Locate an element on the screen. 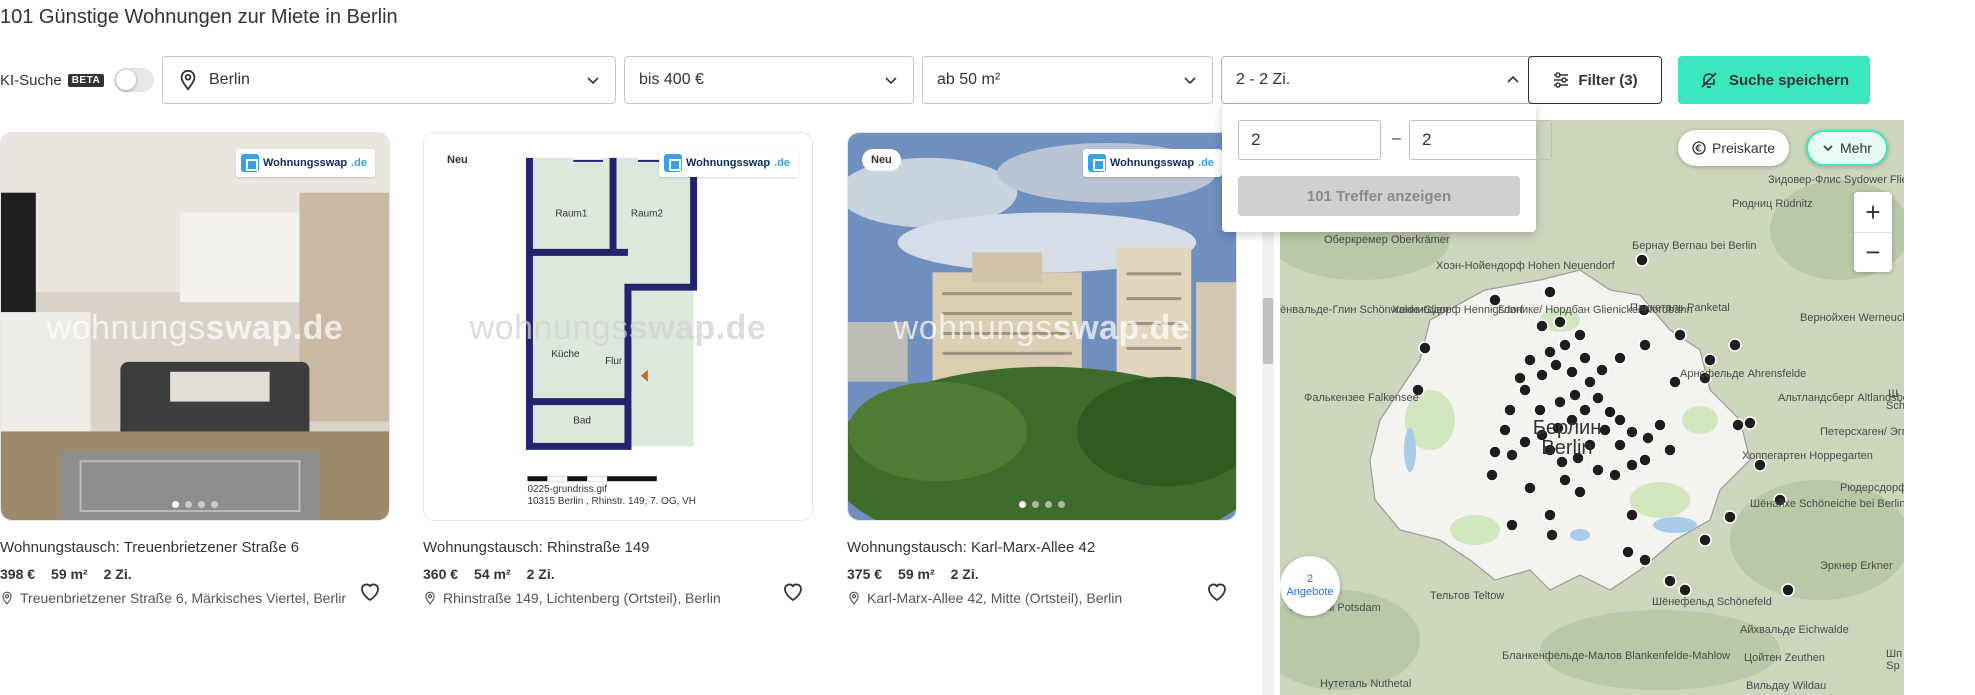 This screenshot has width=1975, height=695. more-button: Mehr is located at coordinates (1847, 148).